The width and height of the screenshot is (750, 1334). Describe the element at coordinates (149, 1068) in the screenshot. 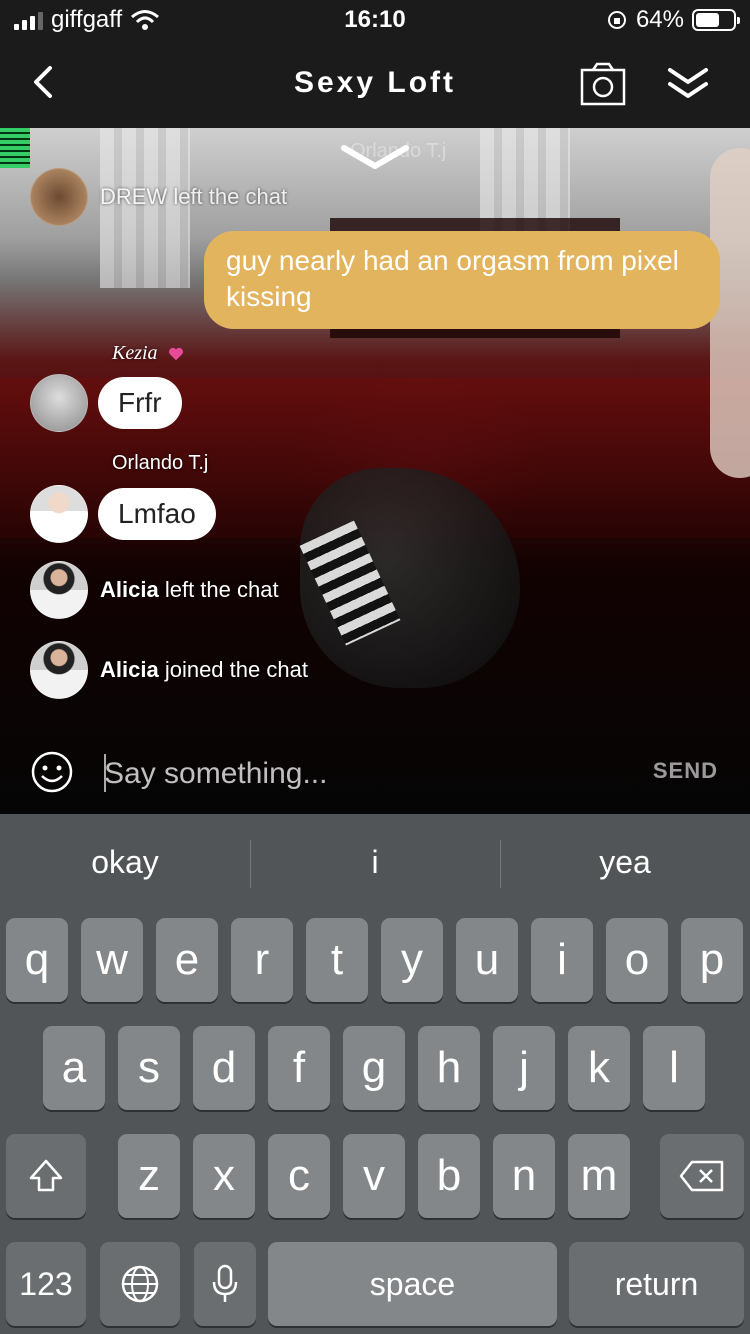

I see `key-s: s` at that location.